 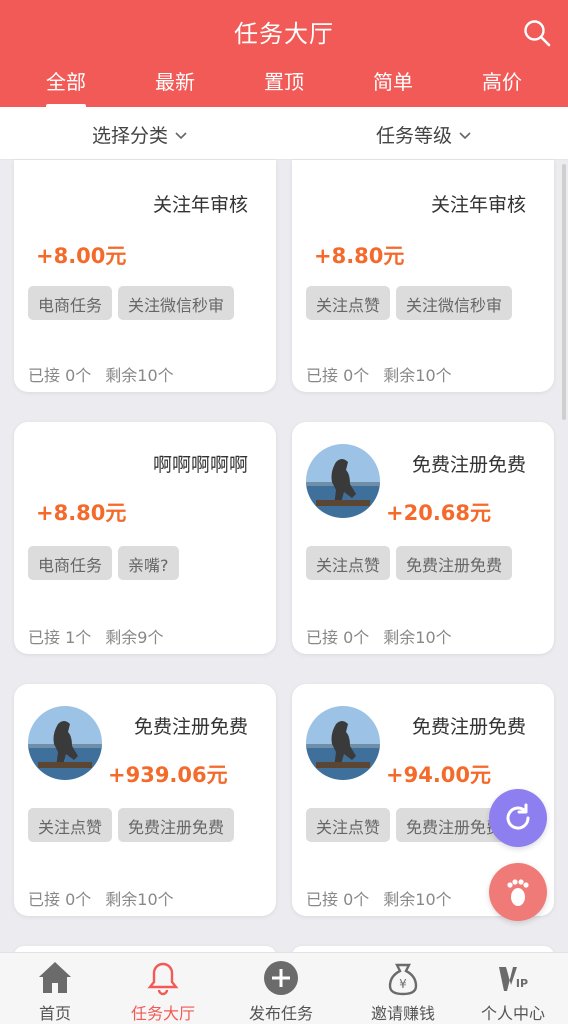 I want to click on nav-profile: IP 个人中心, so click(x=513, y=988).